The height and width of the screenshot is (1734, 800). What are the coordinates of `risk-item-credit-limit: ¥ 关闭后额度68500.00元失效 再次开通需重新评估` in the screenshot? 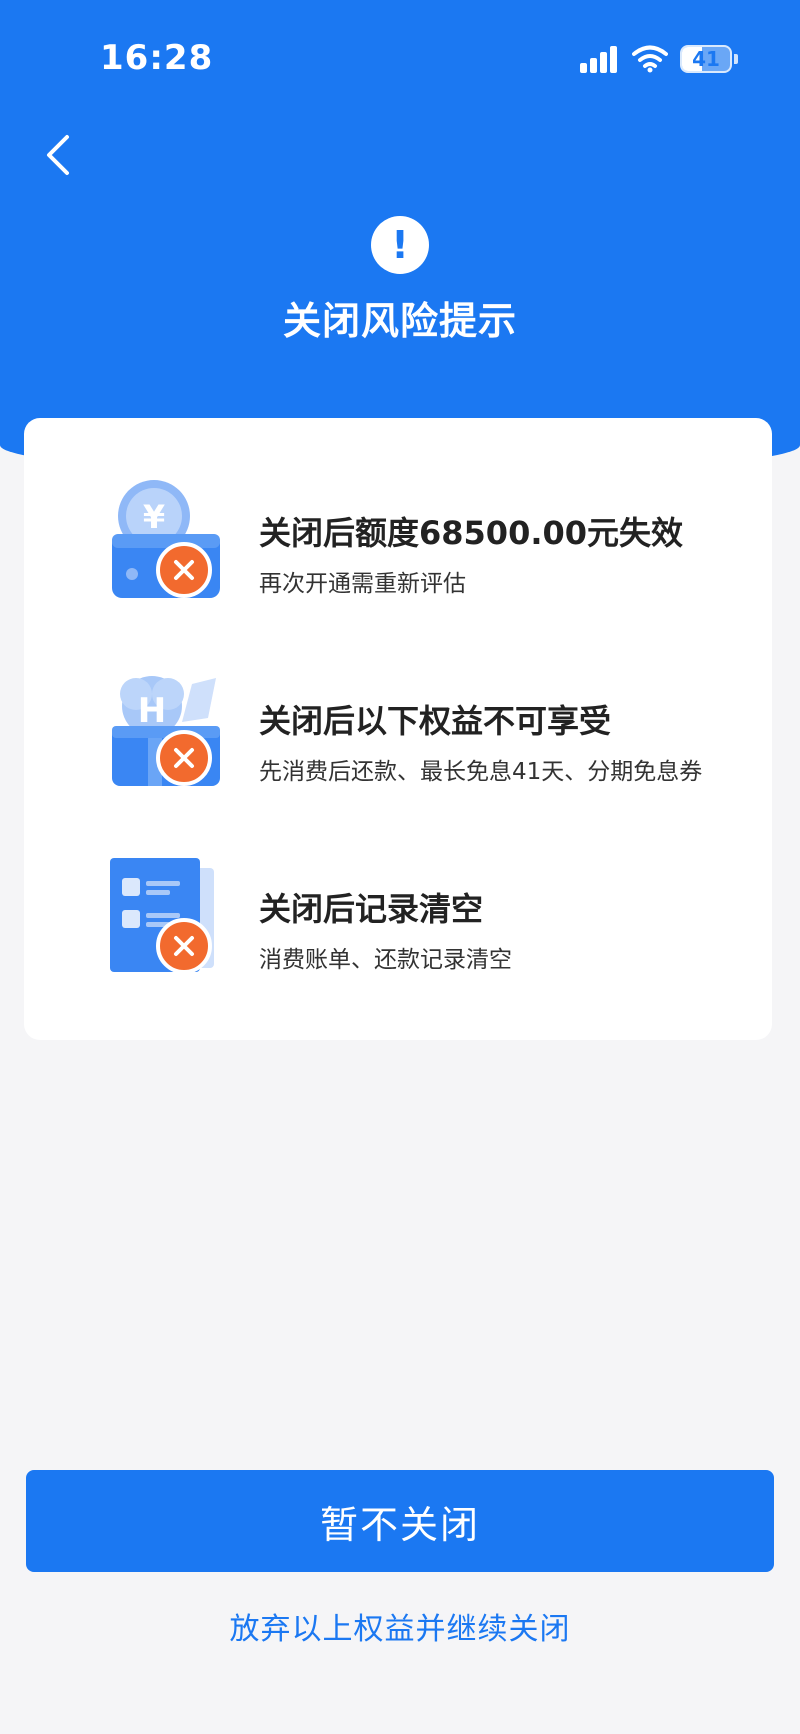 It's located at (398, 553).